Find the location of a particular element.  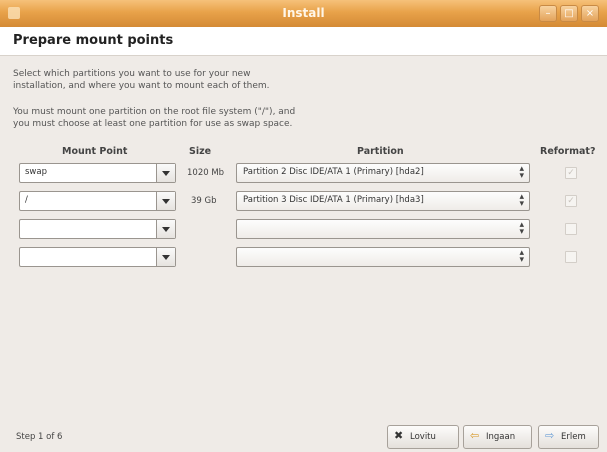

header-mount-point: Mount Point is located at coordinates (95, 151).